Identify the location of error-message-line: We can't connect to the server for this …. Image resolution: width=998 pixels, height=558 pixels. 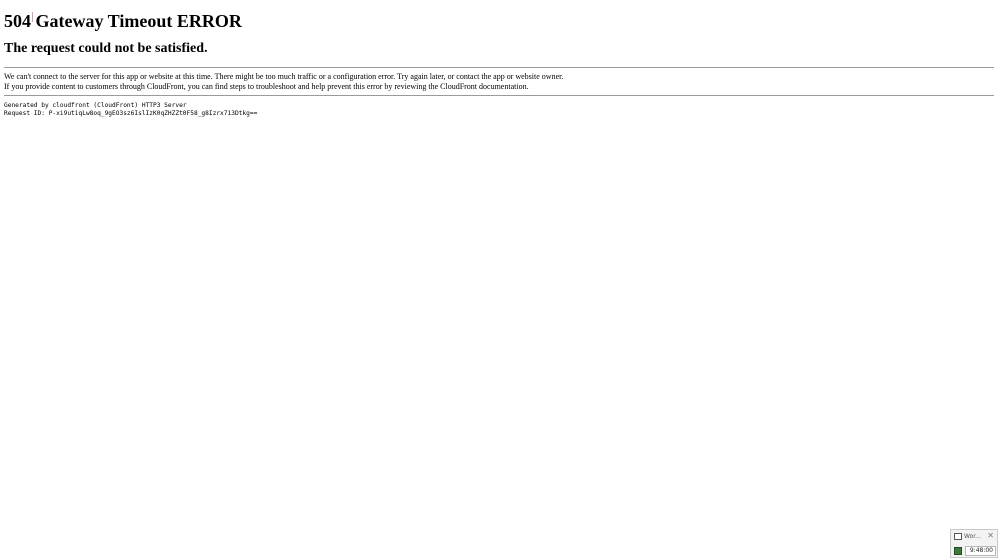
(284, 76).